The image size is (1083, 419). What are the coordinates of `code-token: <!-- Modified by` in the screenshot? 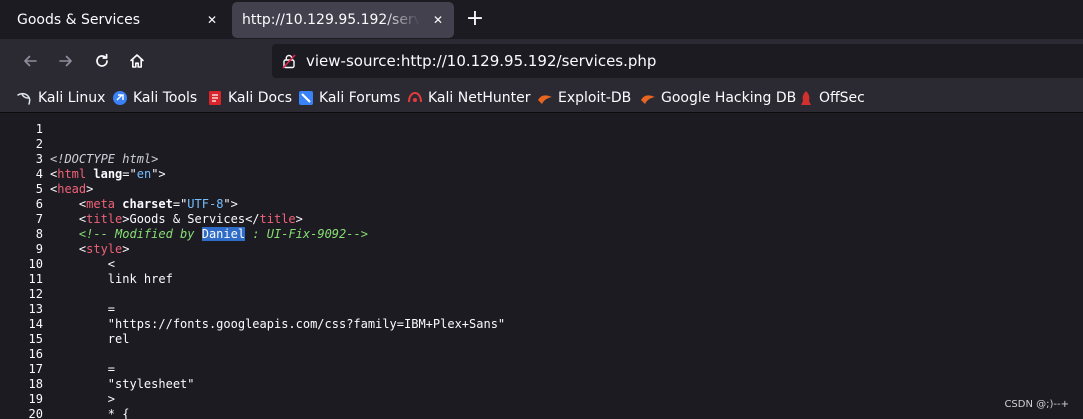 It's located at (140, 234).